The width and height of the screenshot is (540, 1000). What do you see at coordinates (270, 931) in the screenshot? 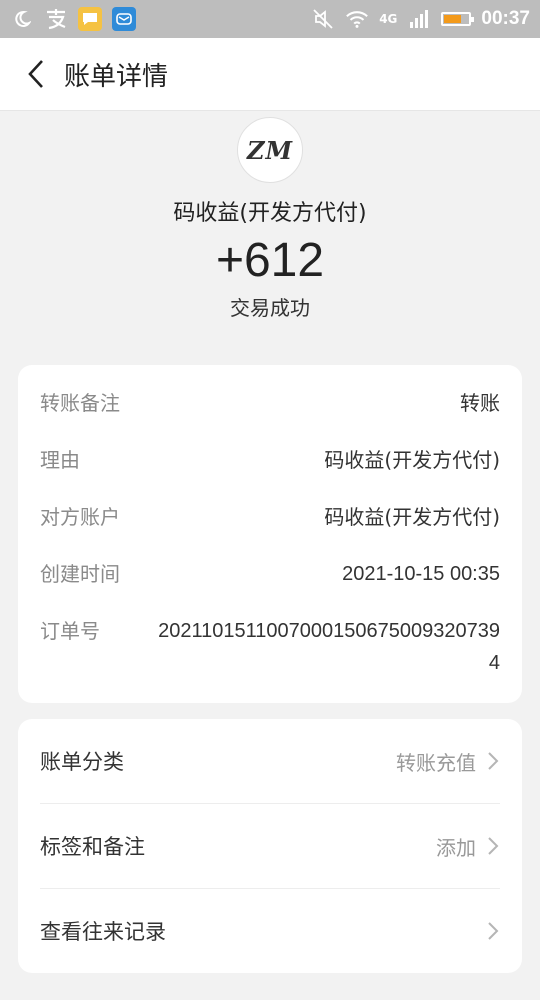
I see `view-history-item: 查看往来记录` at bounding box center [270, 931].